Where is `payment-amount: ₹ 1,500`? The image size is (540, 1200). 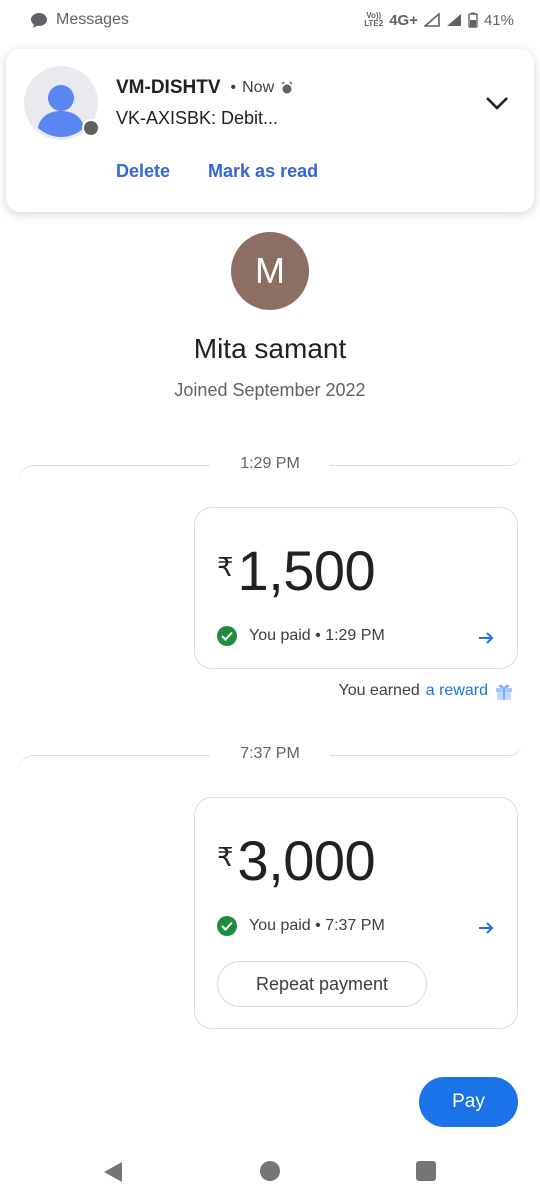 payment-amount: ₹ 1,500 is located at coordinates (296, 570).